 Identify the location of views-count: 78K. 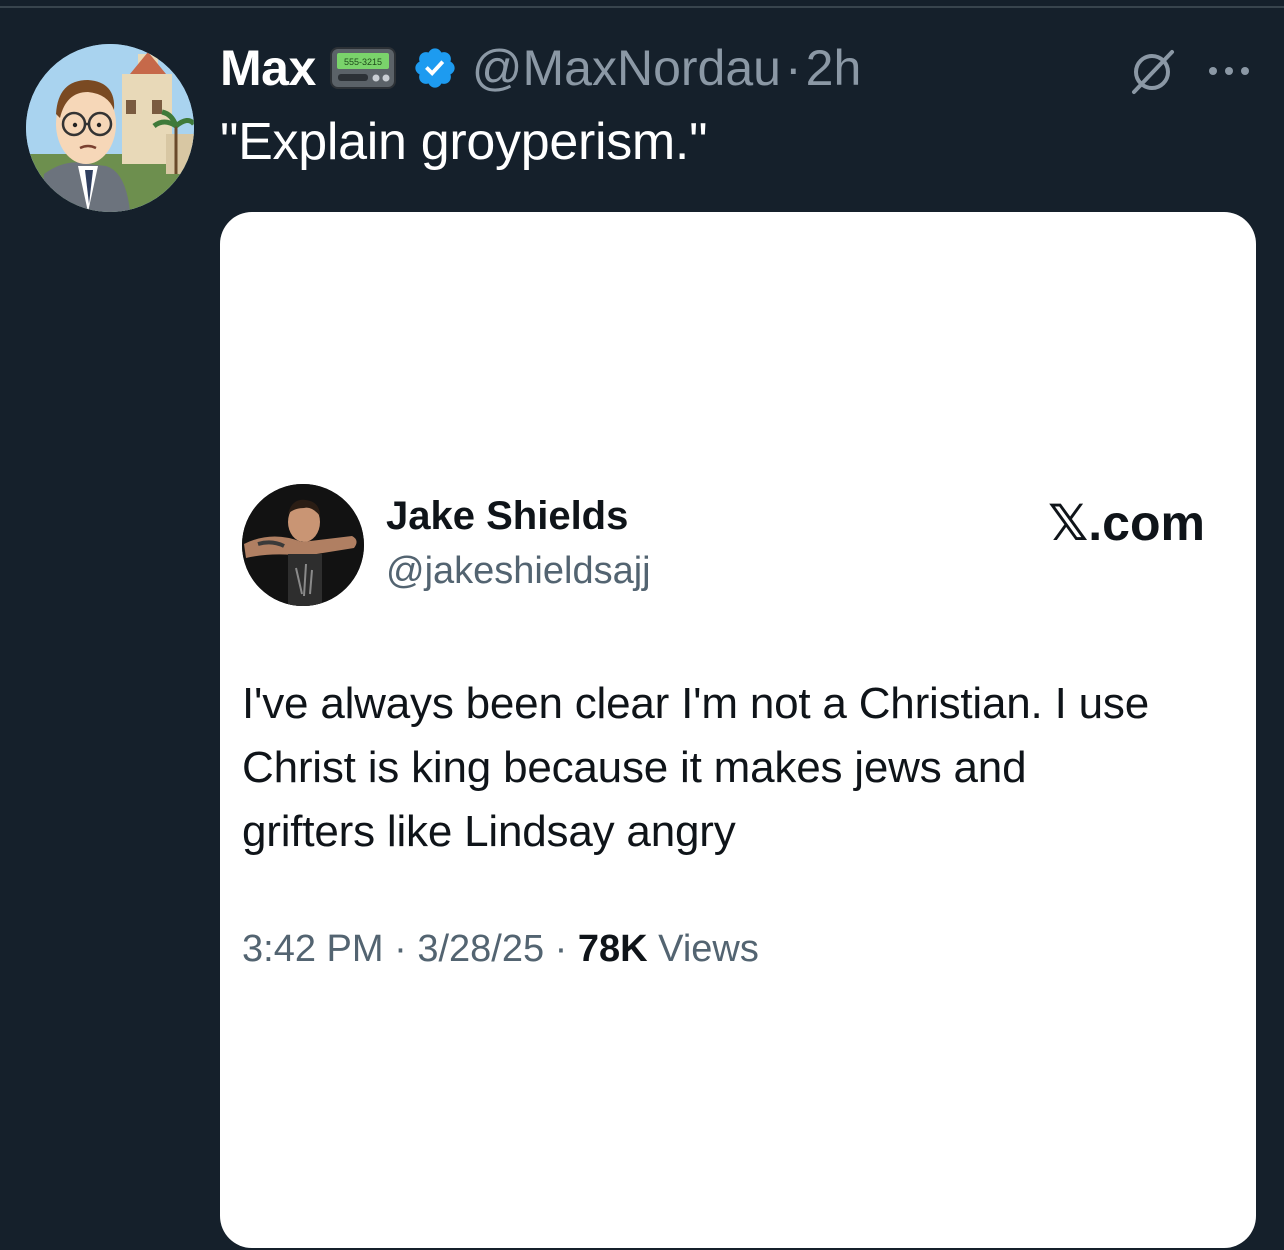
(612, 949).